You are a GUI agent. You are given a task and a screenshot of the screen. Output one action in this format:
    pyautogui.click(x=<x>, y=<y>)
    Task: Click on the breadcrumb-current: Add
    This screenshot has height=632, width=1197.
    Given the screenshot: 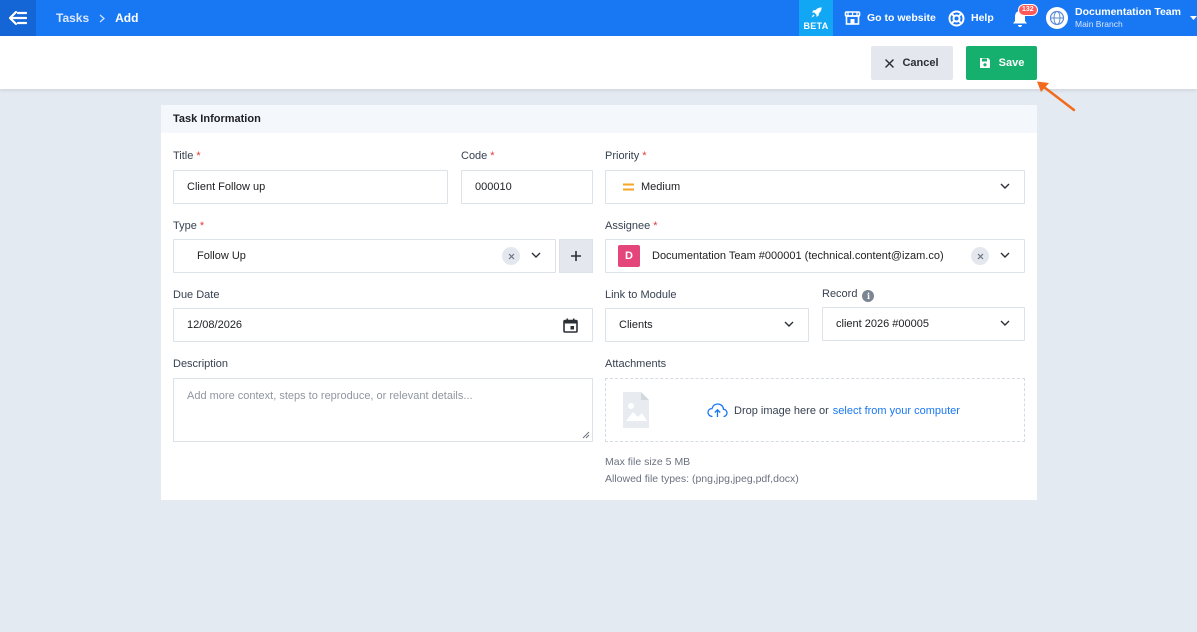 What is the action you would take?
    pyautogui.click(x=127, y=18)
    